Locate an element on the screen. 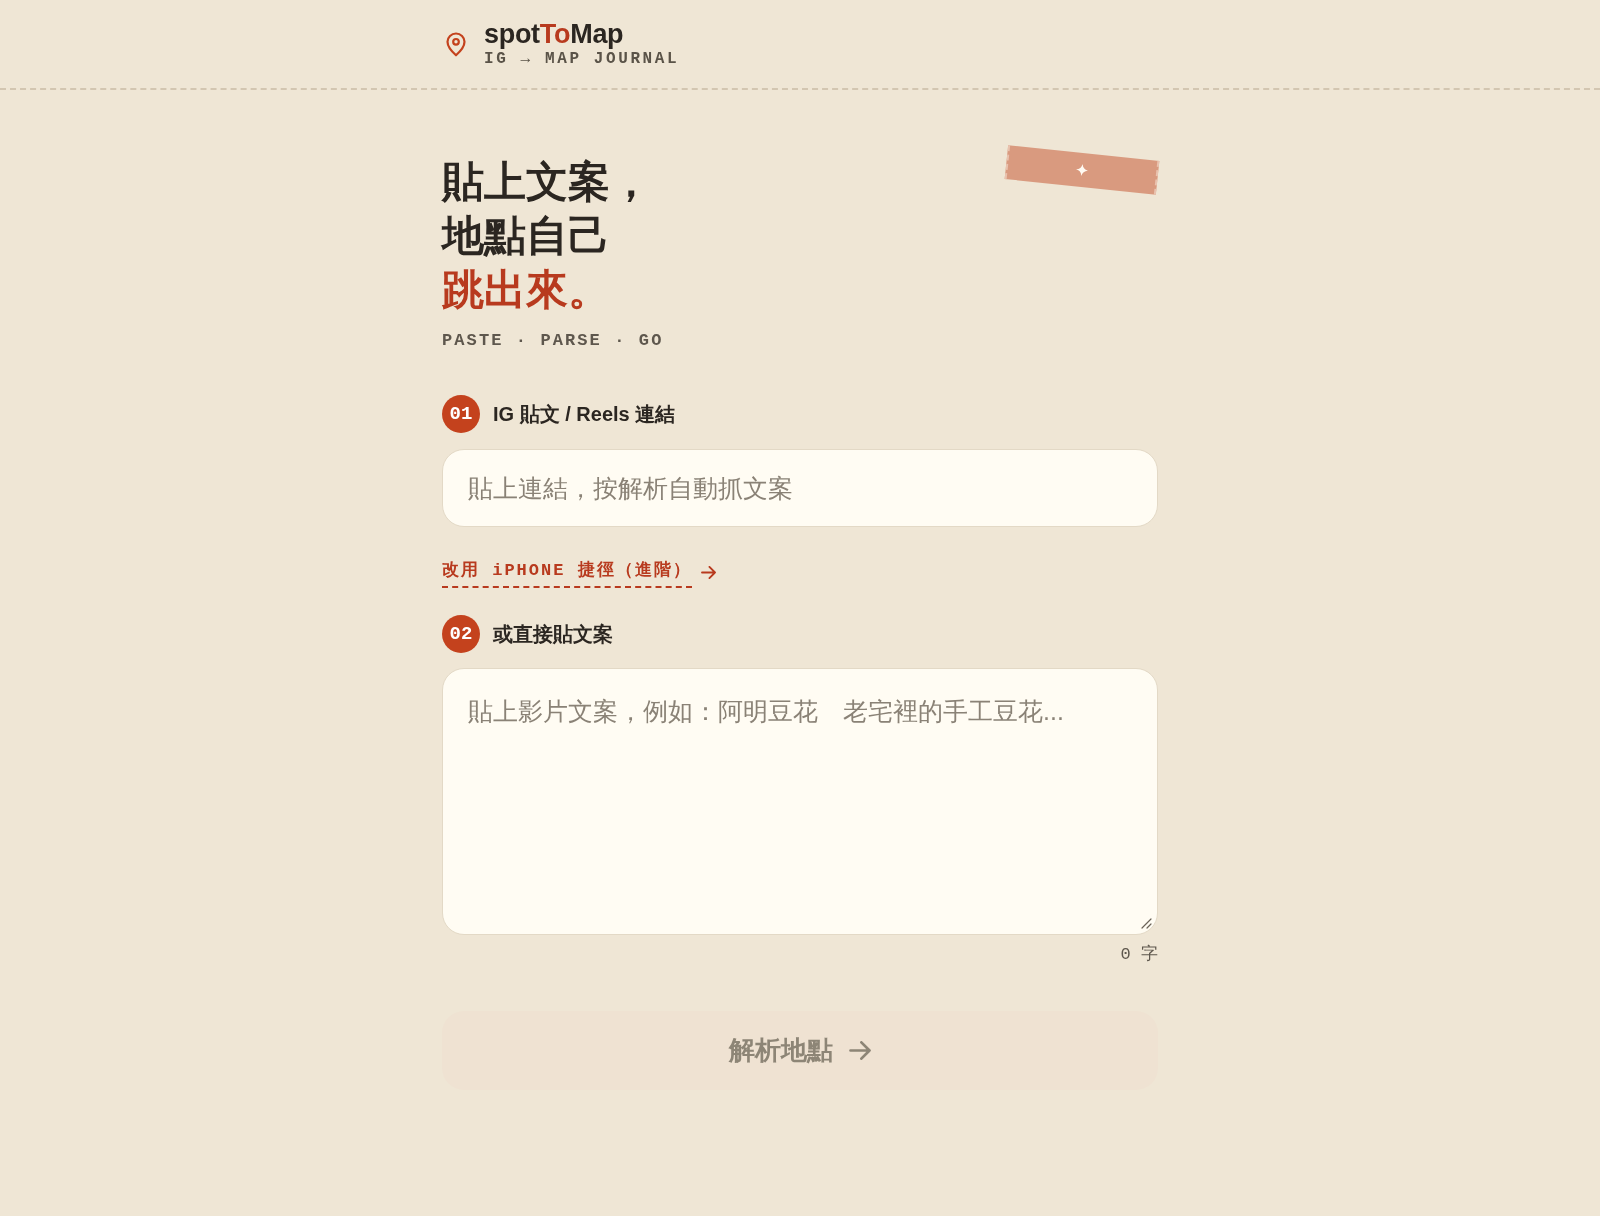 The width and height of the screenshot is (1600, 1216). step-number: 01 is located at coordinates (461, 414).